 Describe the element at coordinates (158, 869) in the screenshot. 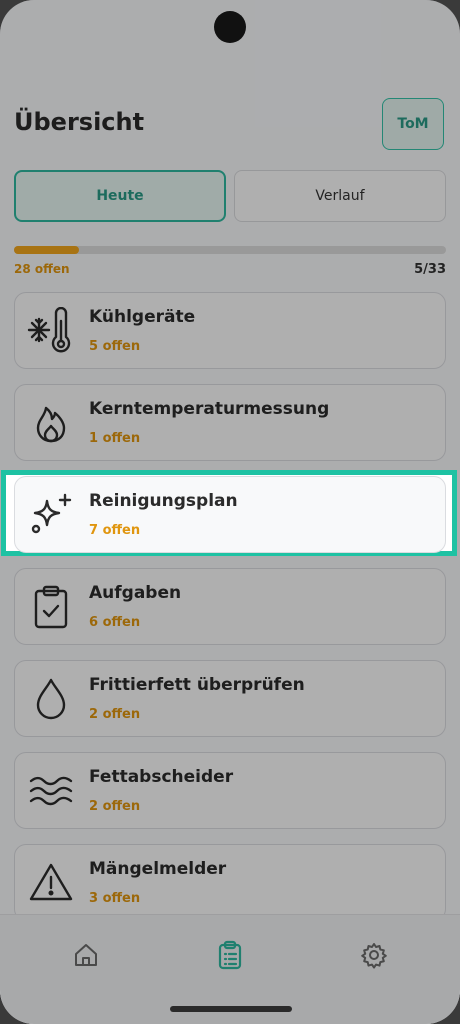

I see `item-name: Mängelmelder` at that location.